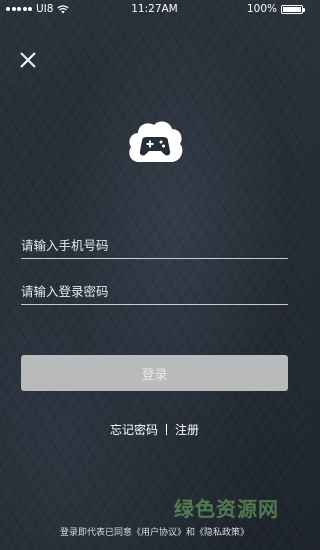  Describe the element at coordinates (159, 533) in the screenshot. I see `user-agreement-link: 《用户协议》` at that location.